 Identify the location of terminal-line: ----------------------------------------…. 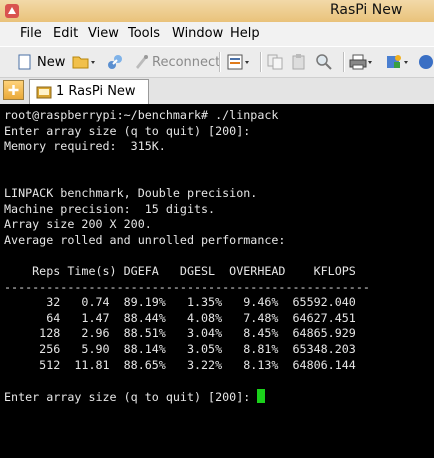
(187, 286).